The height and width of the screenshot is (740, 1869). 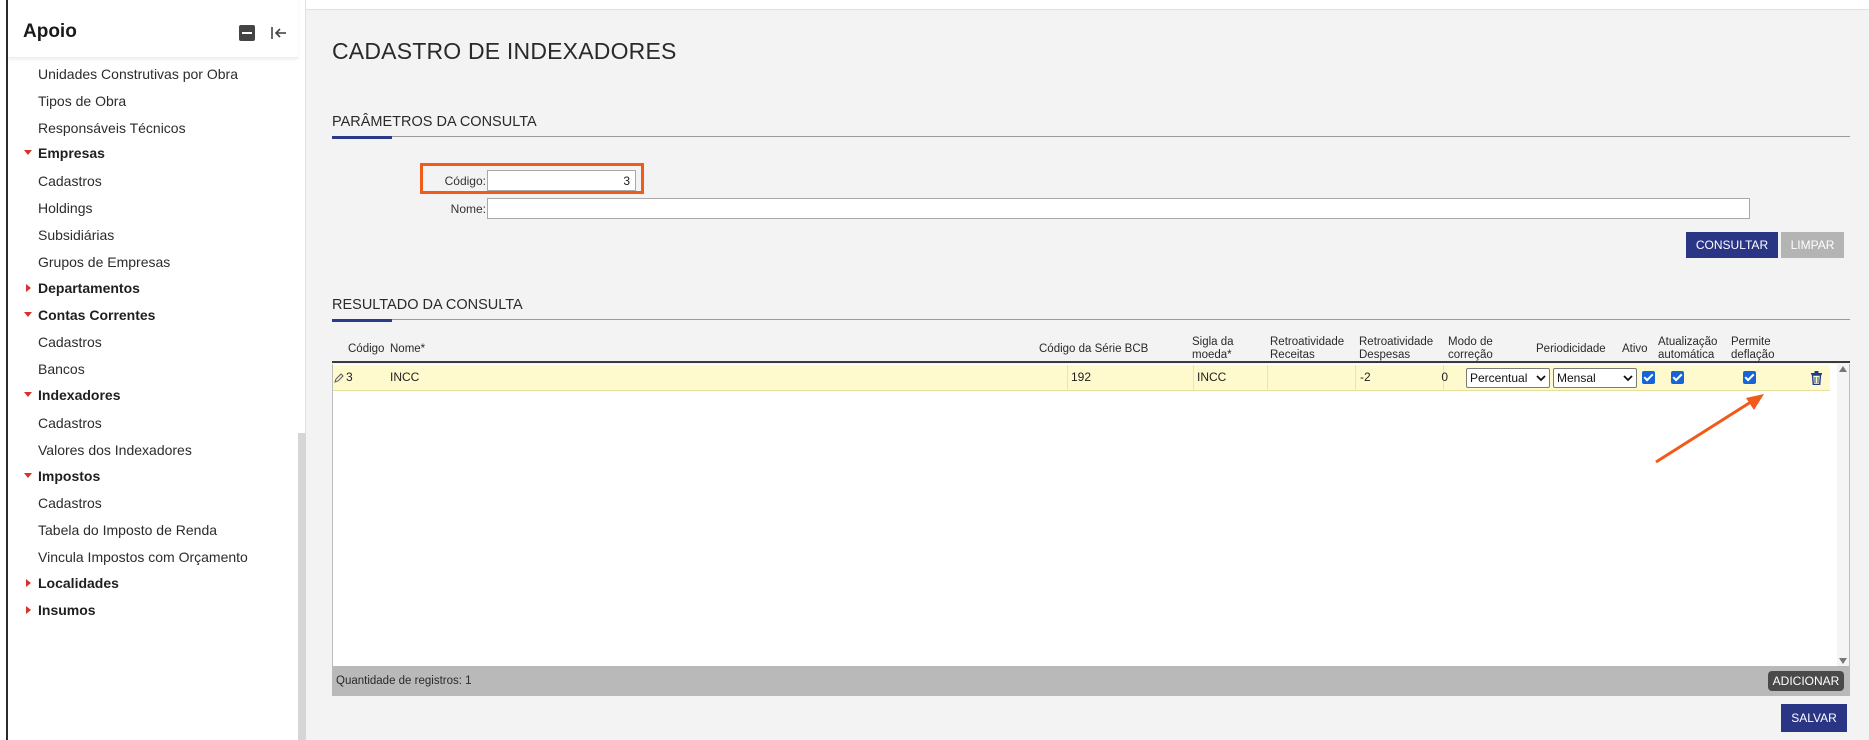 I want to click on col-header-line: Receitas, so click(x=1292, y=355).